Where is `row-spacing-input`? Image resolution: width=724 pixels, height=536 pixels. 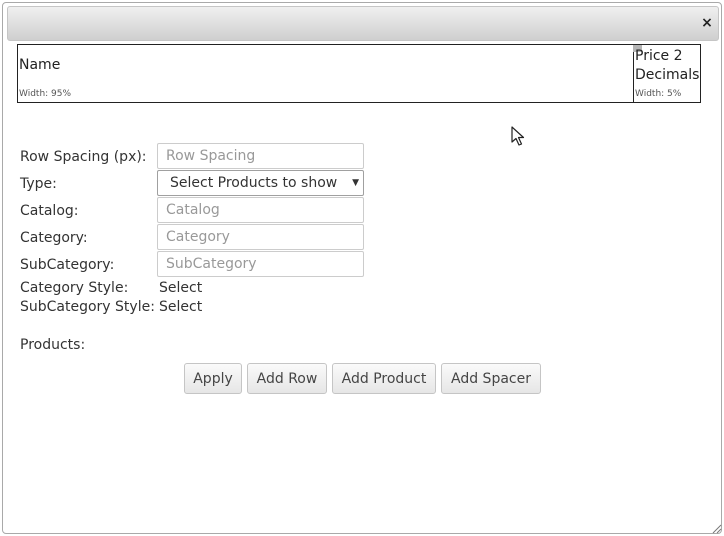
row-spacing-input is located at coordinates (260, 156).